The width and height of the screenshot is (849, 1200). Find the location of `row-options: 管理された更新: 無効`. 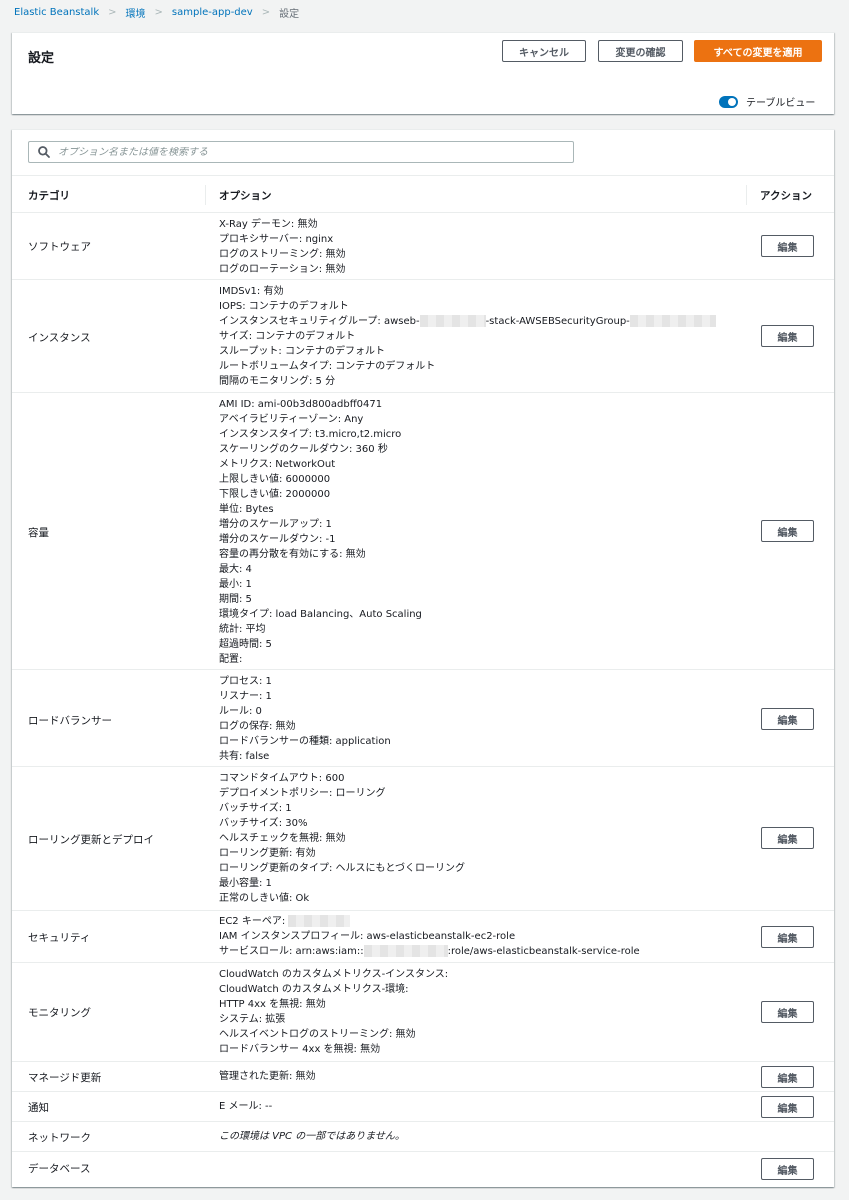

row-options: 管理された更新: 無効 is located at coordinates (267, 1076).